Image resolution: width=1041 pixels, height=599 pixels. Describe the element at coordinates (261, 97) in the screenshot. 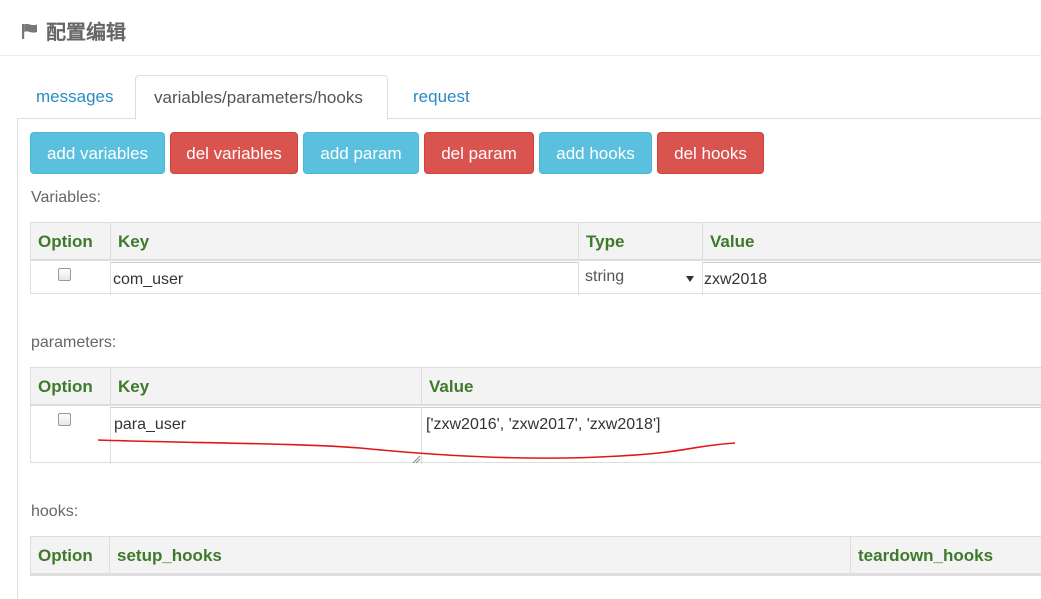

I see `tab-variables-parameters-hooks: variables/parameters/hooks` at that location.